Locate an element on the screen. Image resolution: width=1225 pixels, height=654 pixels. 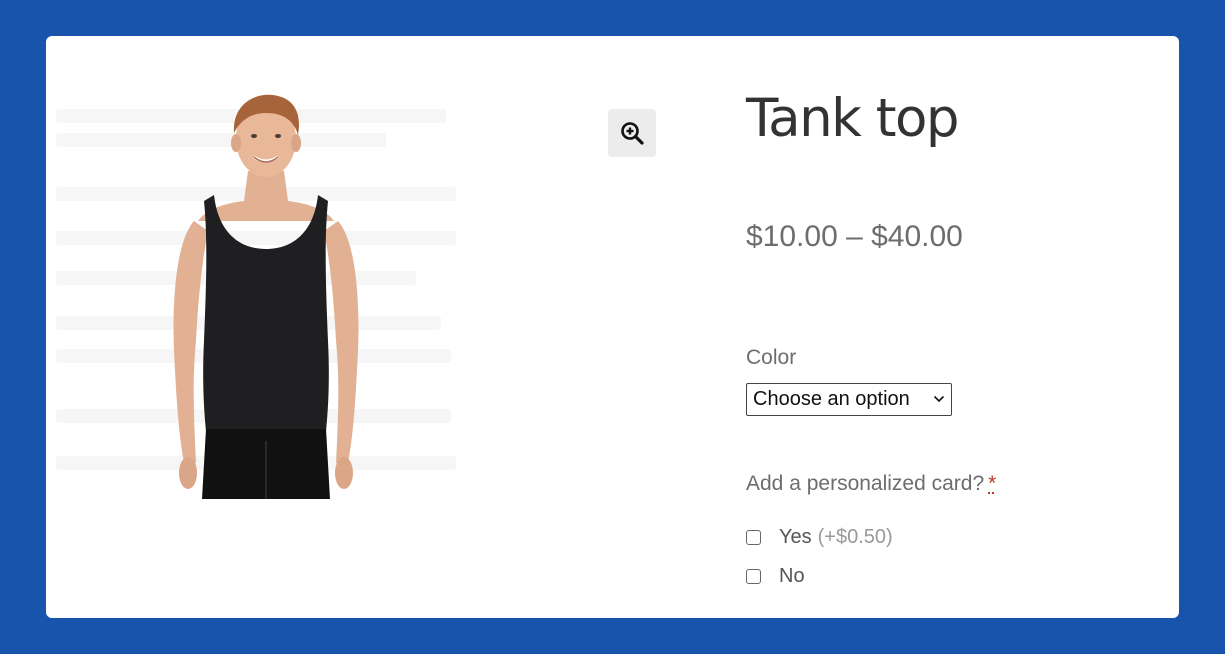
option-yes: Yes (+$0.50) is located at coordinates (819, 537).